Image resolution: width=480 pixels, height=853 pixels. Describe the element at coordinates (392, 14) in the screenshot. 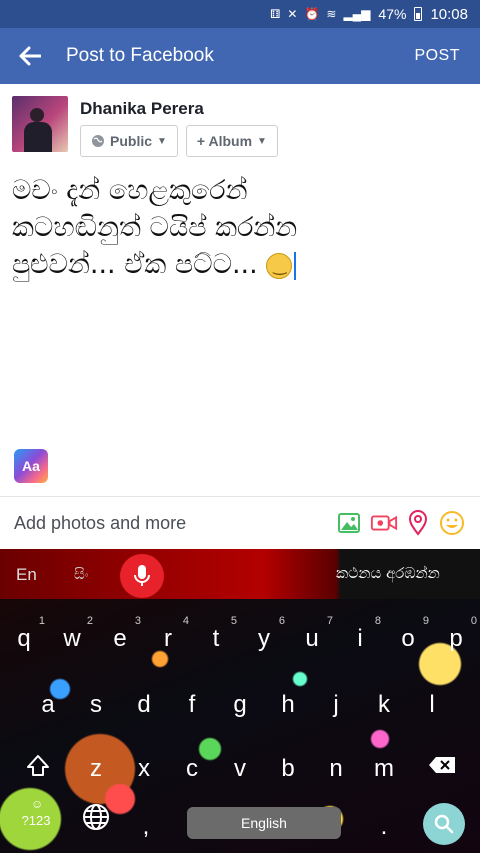

I see `battery-percent: 47%` at that location.